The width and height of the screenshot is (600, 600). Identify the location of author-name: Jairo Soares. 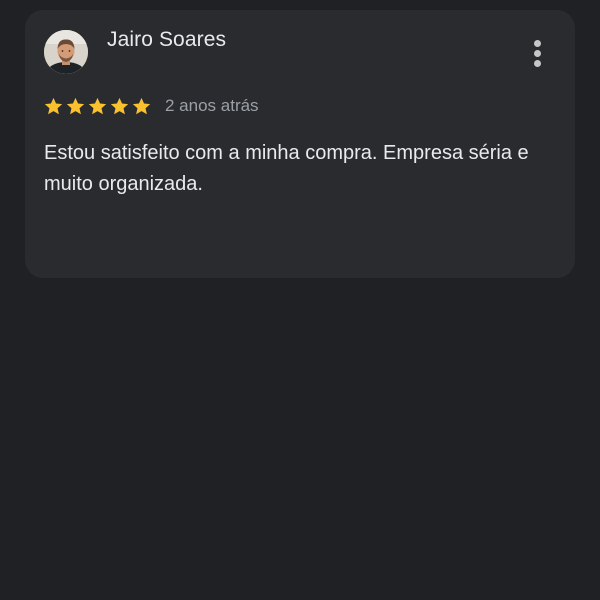
(166, 40).